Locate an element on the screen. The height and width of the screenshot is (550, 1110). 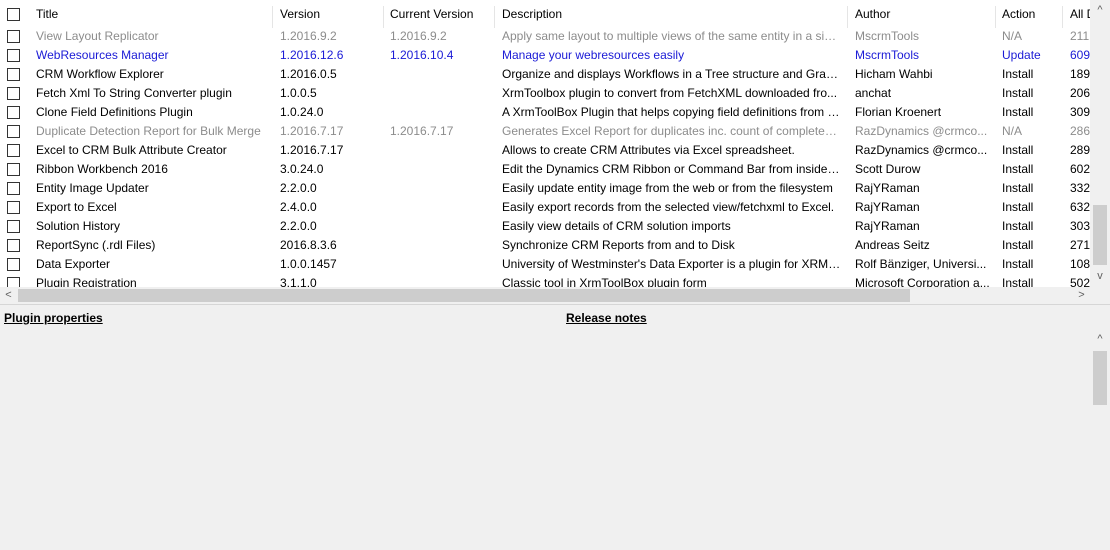
cell-all-downloads: 289 is located at coordinates (1080, 150).